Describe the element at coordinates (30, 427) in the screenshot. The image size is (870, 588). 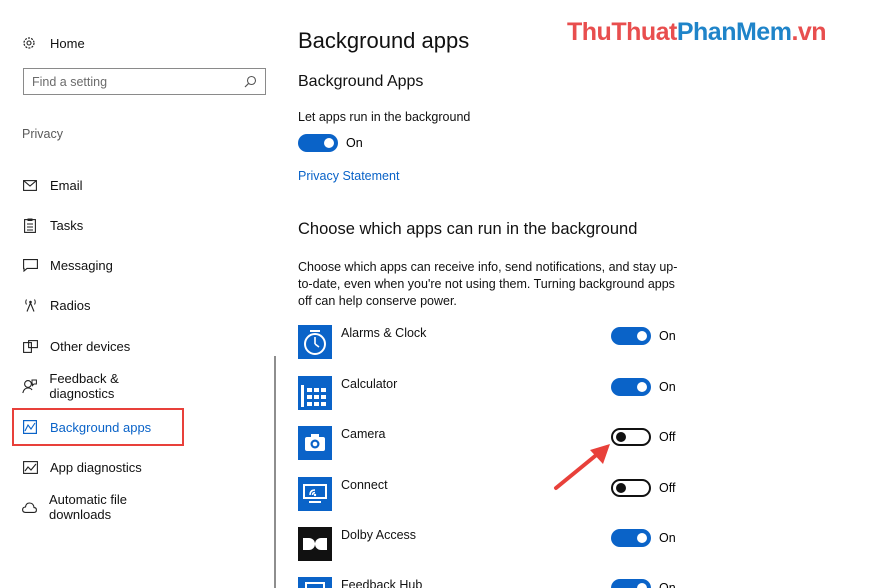
I see `background-apps-icon` at that location.